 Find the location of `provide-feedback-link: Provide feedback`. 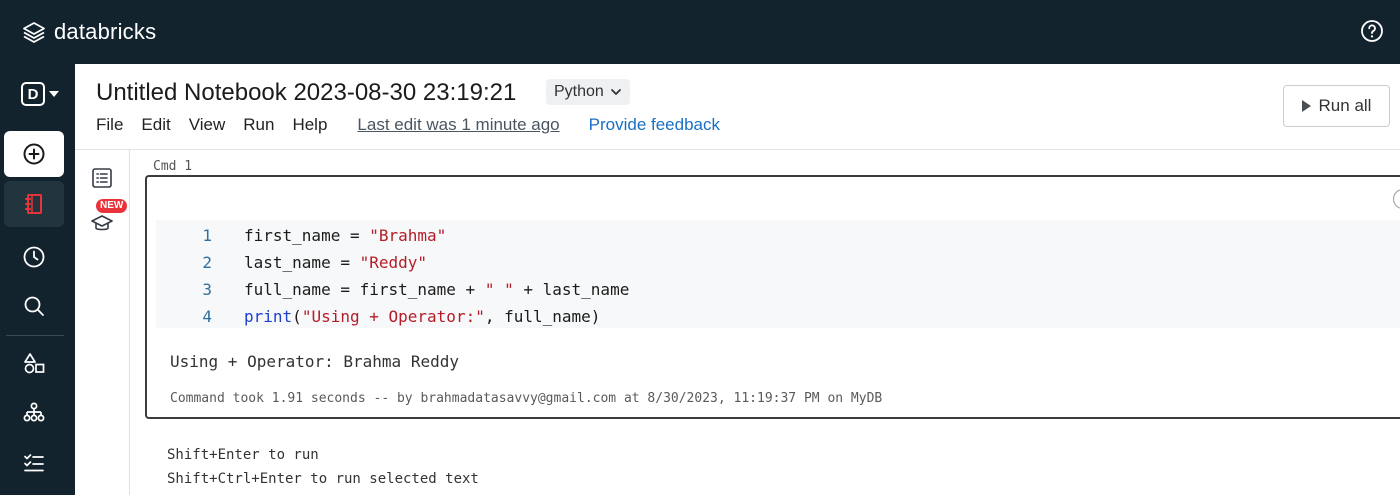

provide-feedback-link: Provide feedback is located at coordinates (654, 125).